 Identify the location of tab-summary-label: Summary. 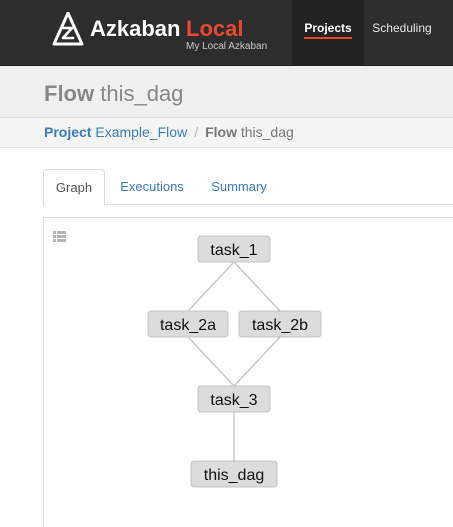
(239, 186).